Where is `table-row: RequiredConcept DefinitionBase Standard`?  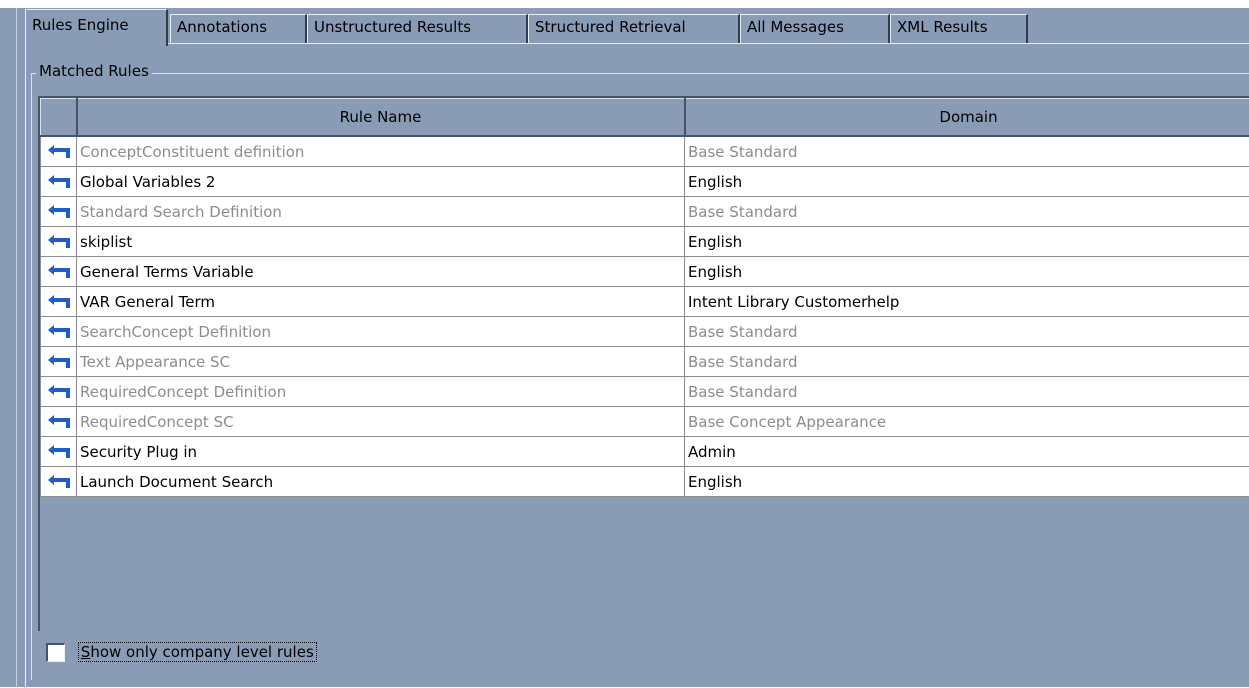
table-row: RequiredConcept DefinitionBase Standard is located at coordinates (645, 392).